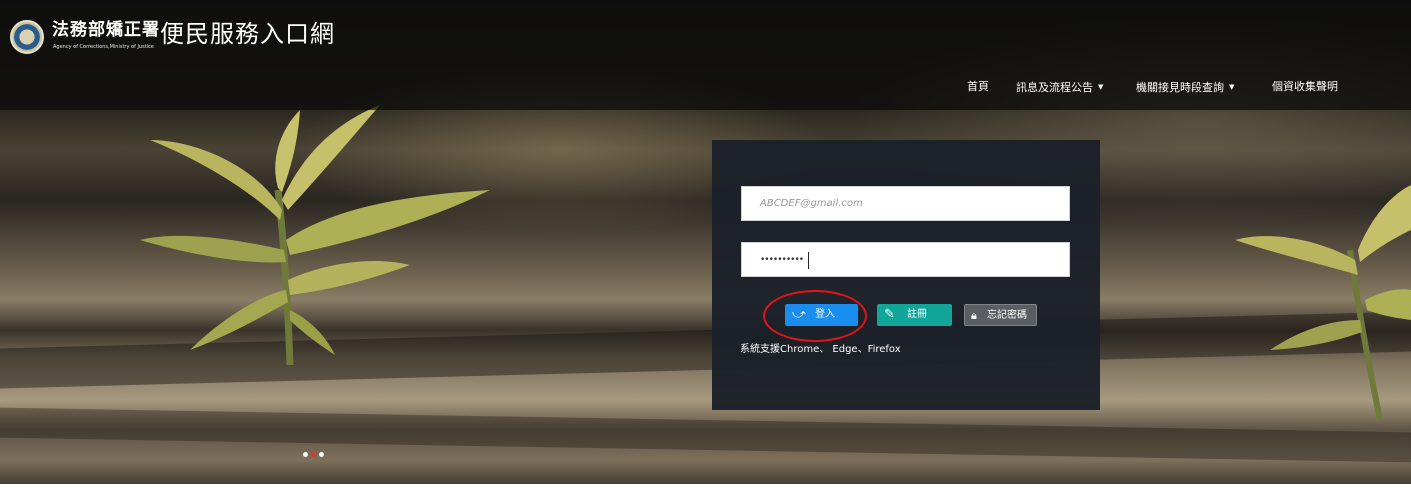 The width and height of the screenshot is (1411, 488). I want to click on login-button-highlight, so click(815, 316).